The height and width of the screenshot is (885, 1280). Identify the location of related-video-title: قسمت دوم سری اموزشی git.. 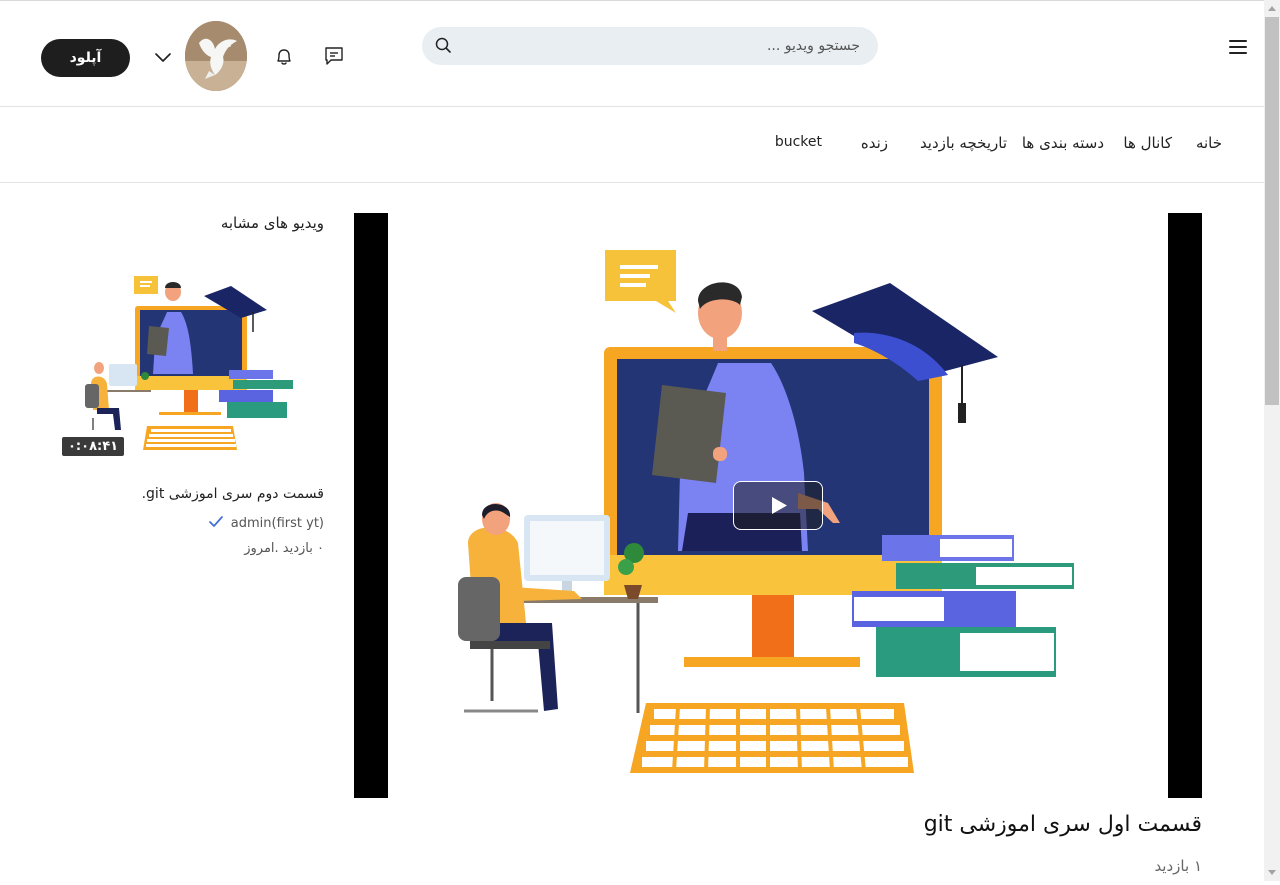
(233, 494).